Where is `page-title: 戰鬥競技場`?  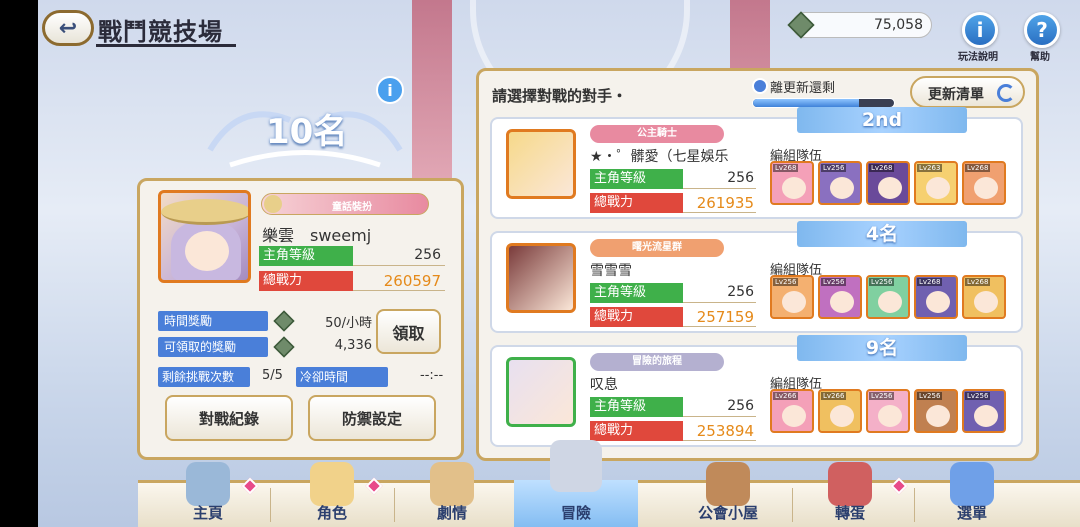 page-title: 戰鬥競技場 is located at coordinates (160, 32).